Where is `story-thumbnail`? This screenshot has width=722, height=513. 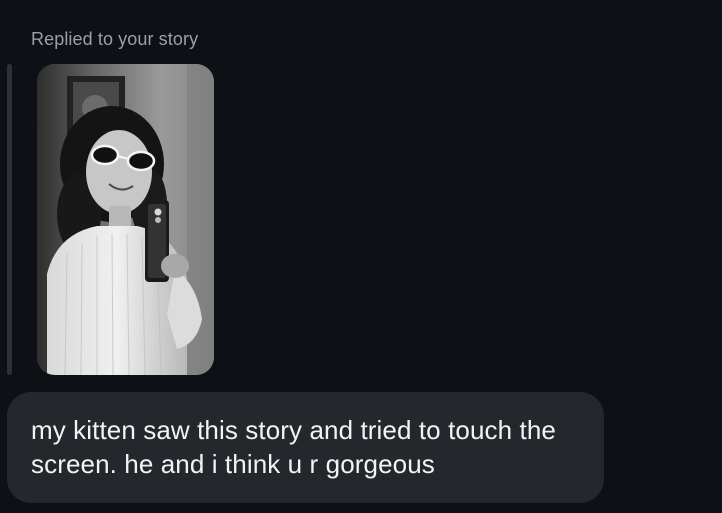
story-thumbnail is located at coordinates (125, 219).